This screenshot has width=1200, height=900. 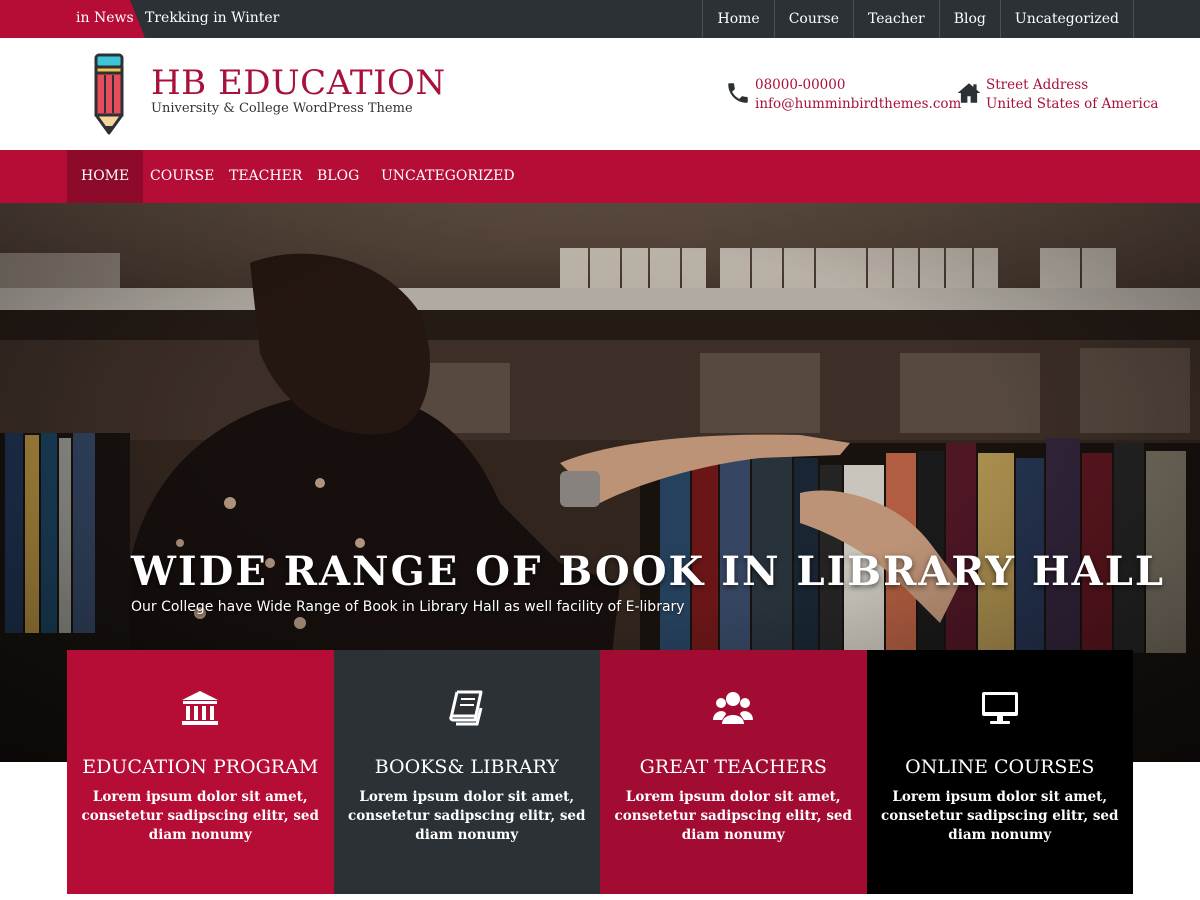 What do you see at coordinates (466, 708) in the screenshot?
I see `book-icon` at bounding box center [466, 708].